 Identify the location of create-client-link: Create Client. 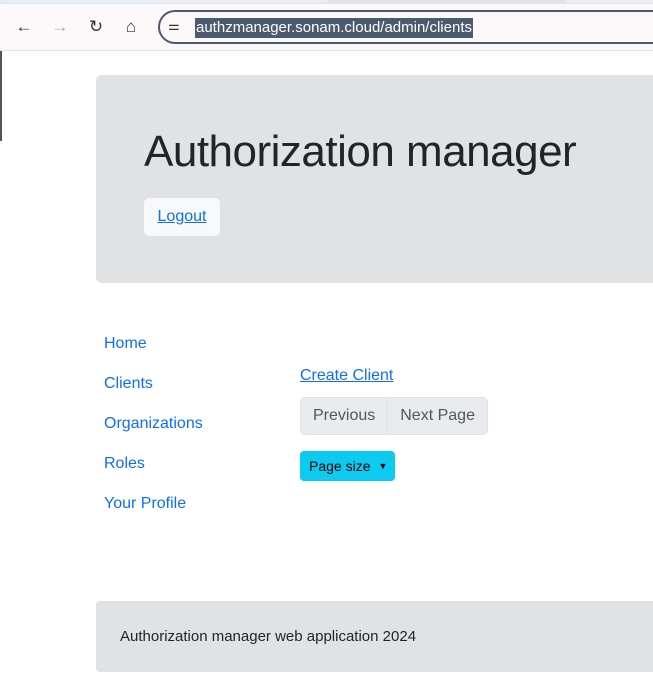
(346, 376).